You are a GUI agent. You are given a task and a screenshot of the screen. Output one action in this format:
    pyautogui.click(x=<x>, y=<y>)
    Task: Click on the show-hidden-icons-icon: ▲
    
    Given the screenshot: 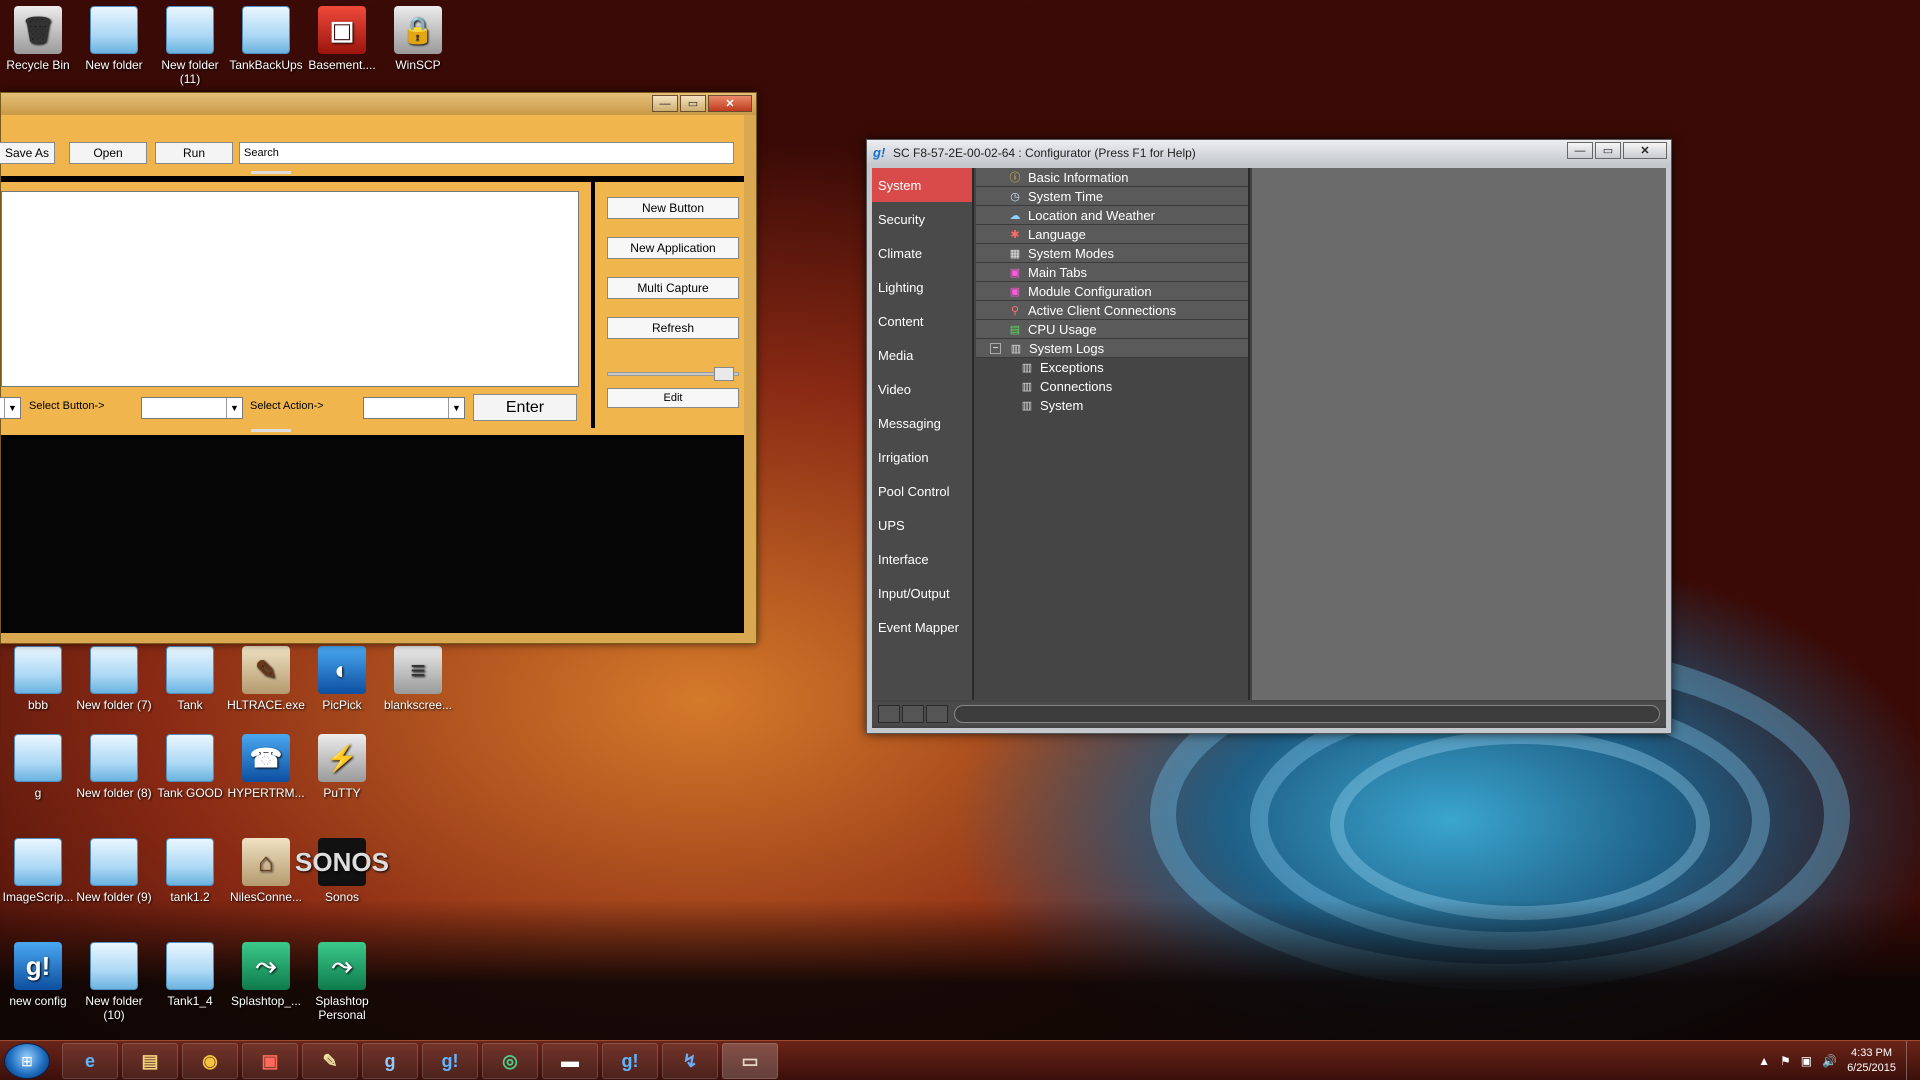 What is the action you would take?
    pyautogui.click(x=1764, y=1061)
    